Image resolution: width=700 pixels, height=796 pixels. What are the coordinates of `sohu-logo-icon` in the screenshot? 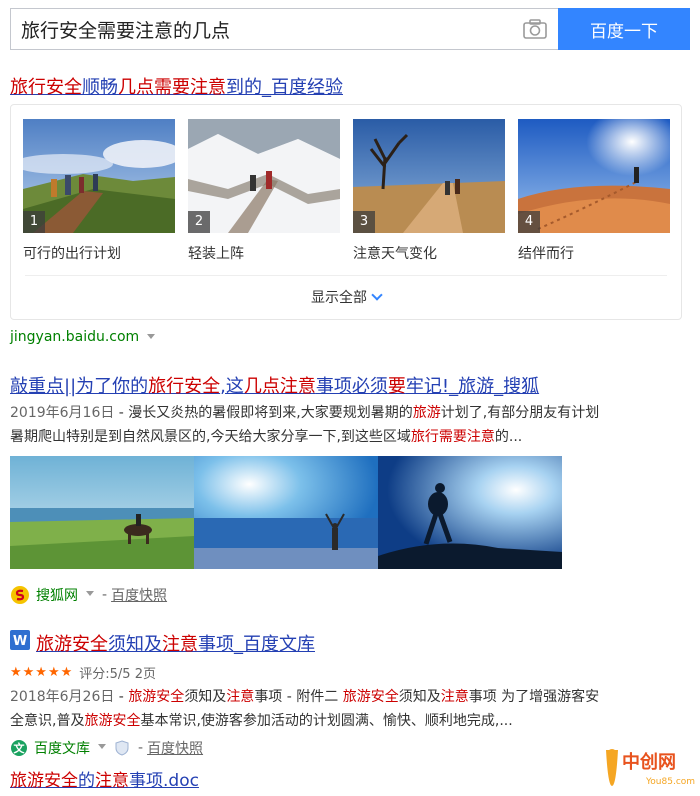 It's located at (20, 595).